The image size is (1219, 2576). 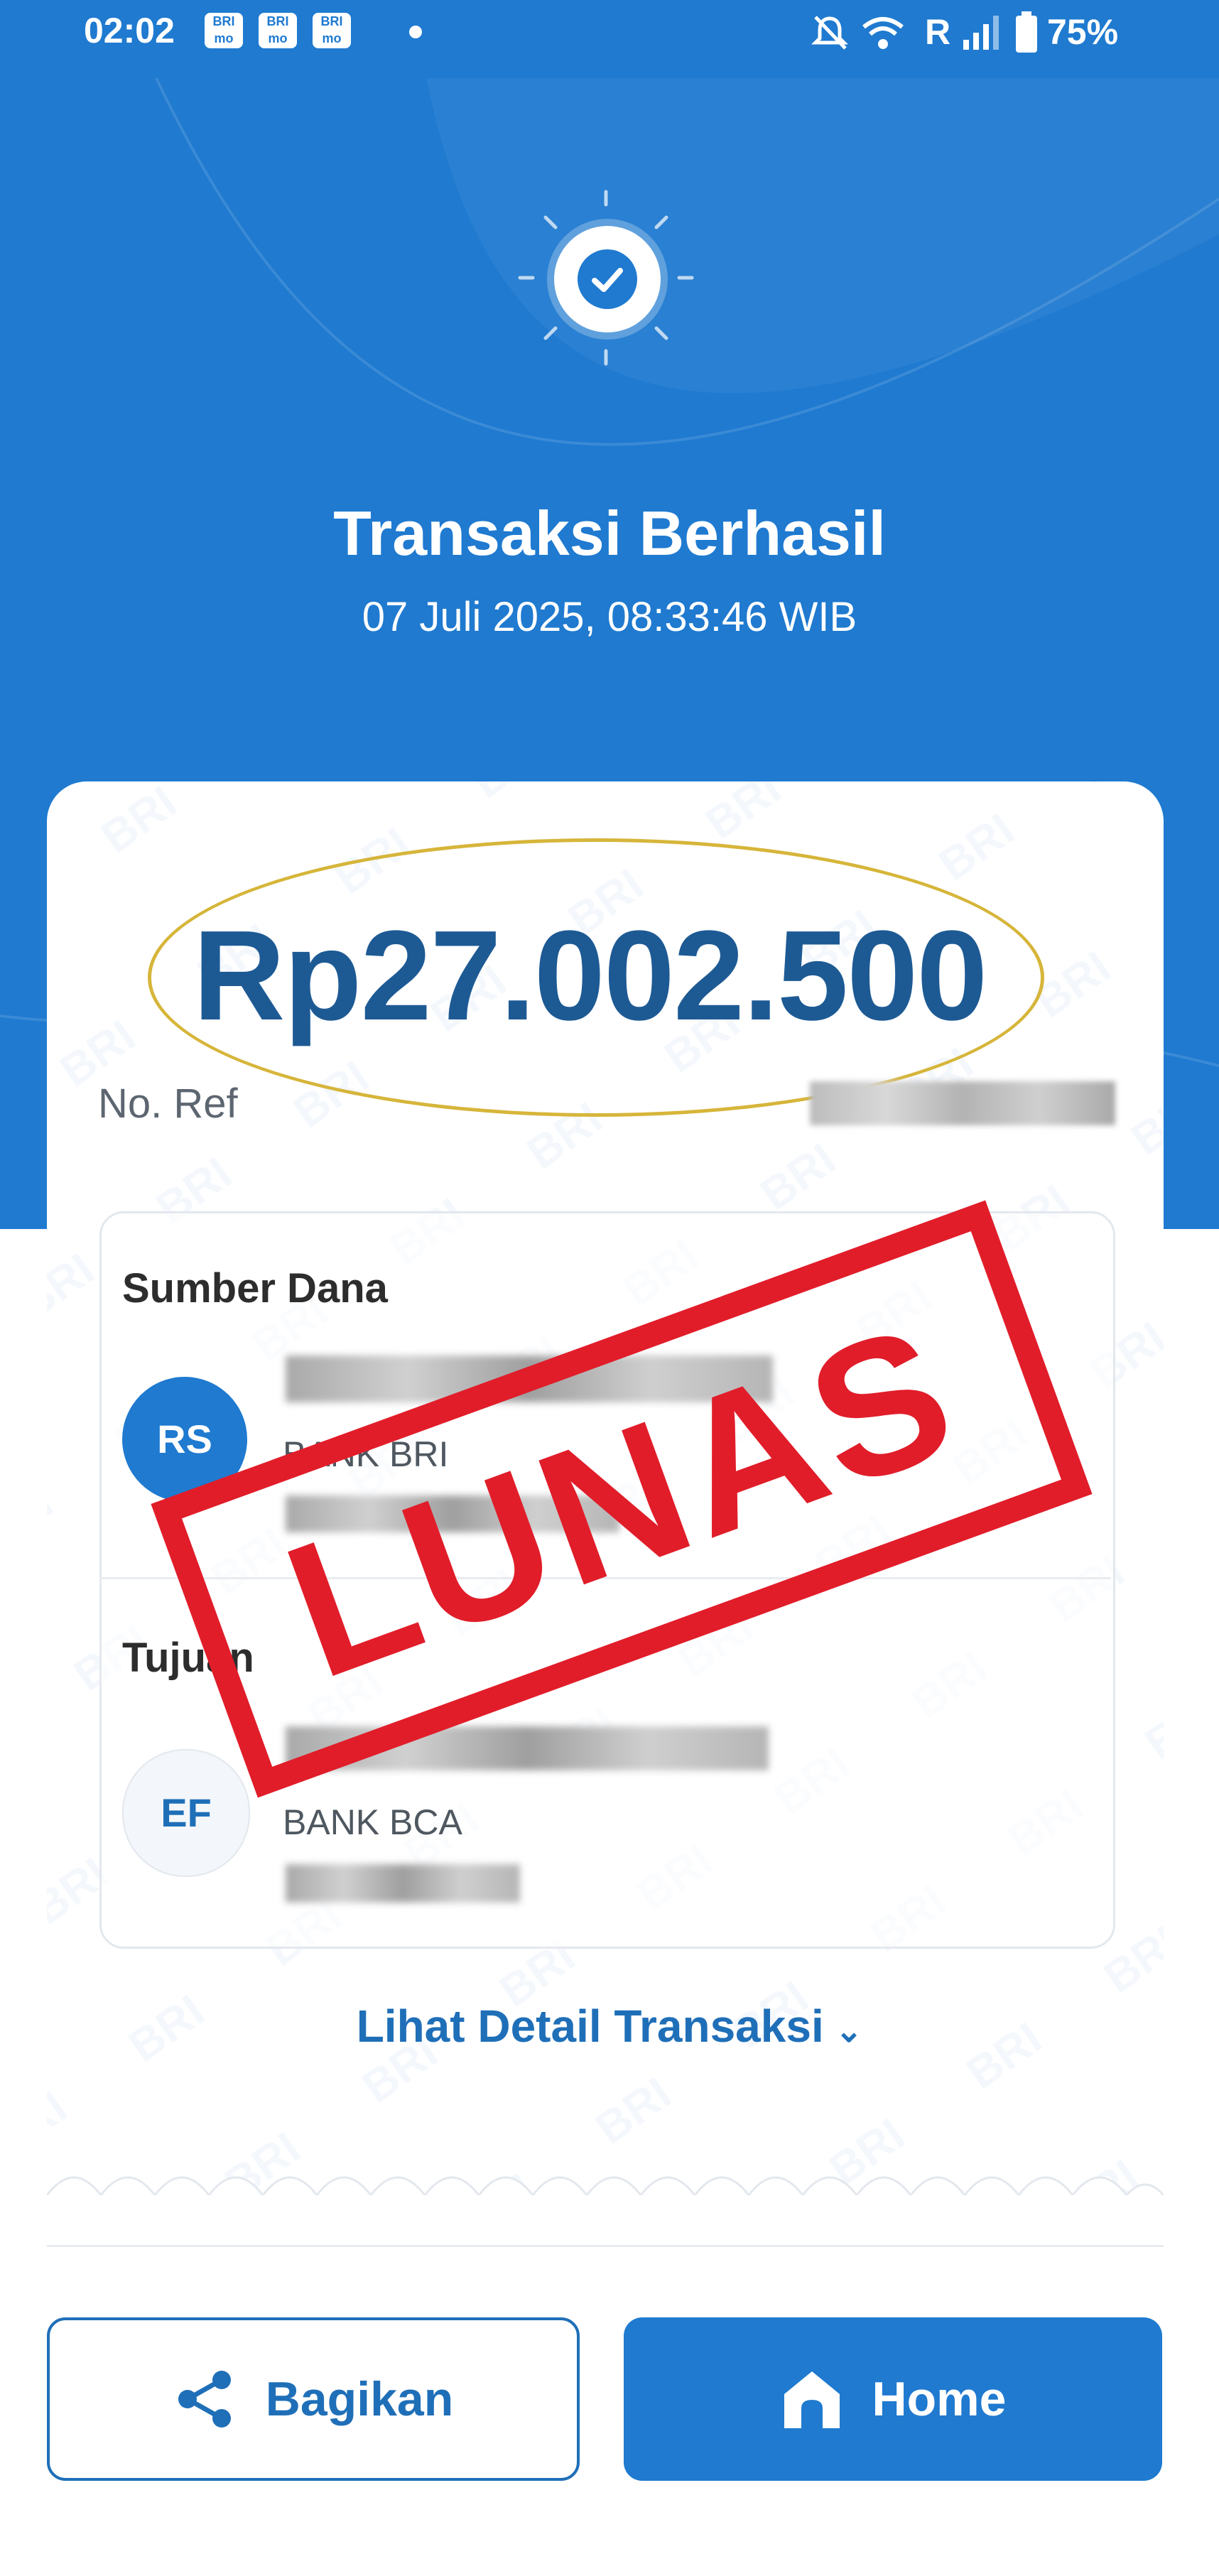 What do you see at coordinates (590, 2026) in the screenshot?
I see `detail-link-label: Lihat Detail Transaksi` at bounding box center [590, 2026].